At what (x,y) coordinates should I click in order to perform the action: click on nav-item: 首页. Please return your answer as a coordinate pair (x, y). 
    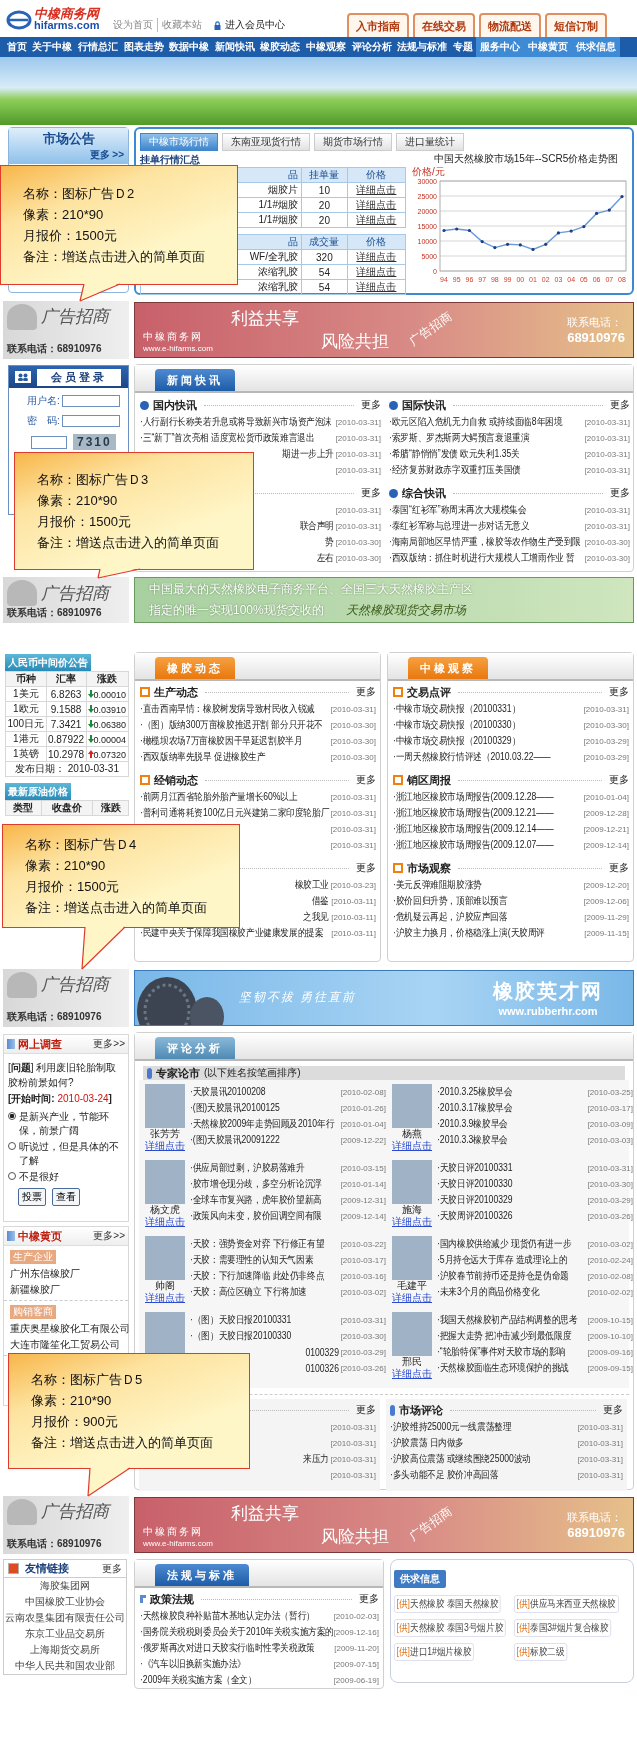
    Looking at the image, I should click on (17, 47).